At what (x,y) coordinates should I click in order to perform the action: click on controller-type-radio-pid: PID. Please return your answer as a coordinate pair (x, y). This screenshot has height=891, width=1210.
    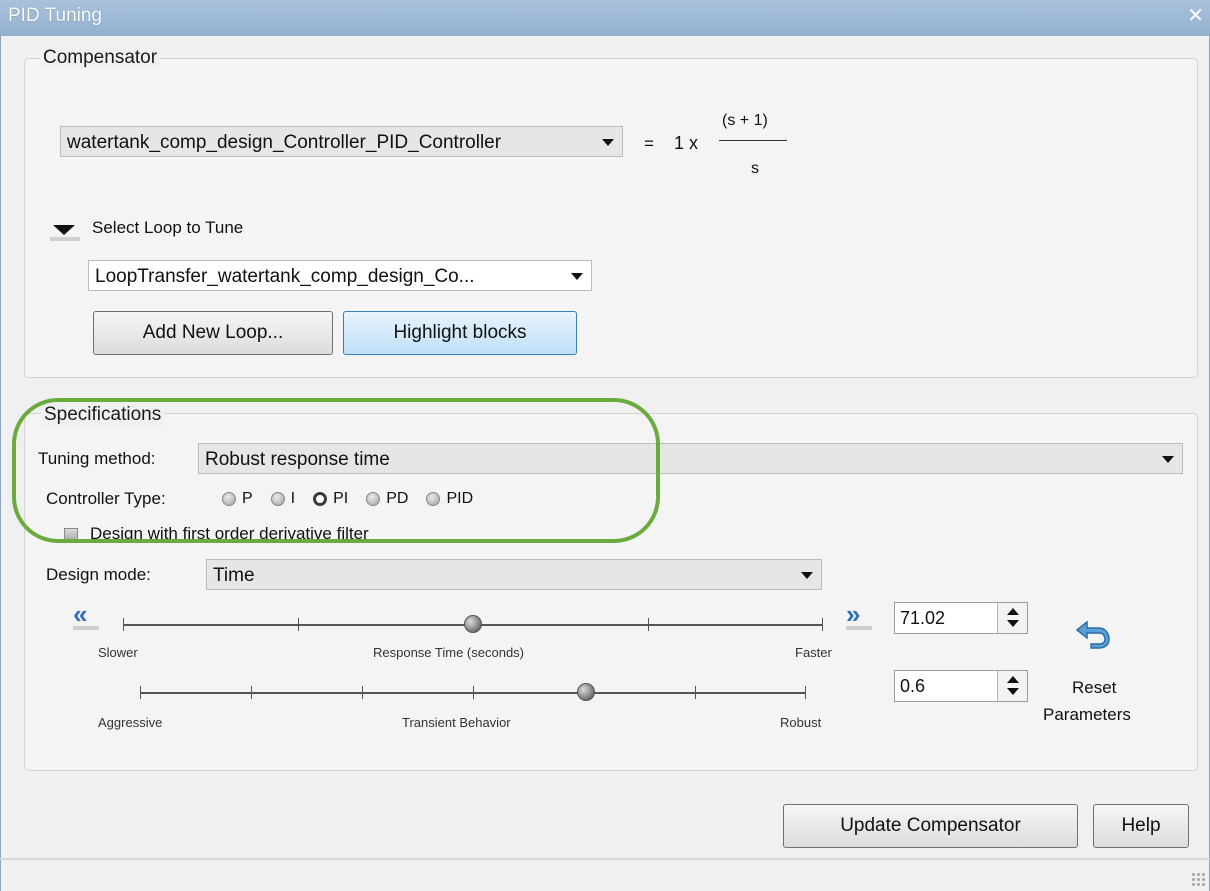
    Looking at the image, I should click on (449, 499).